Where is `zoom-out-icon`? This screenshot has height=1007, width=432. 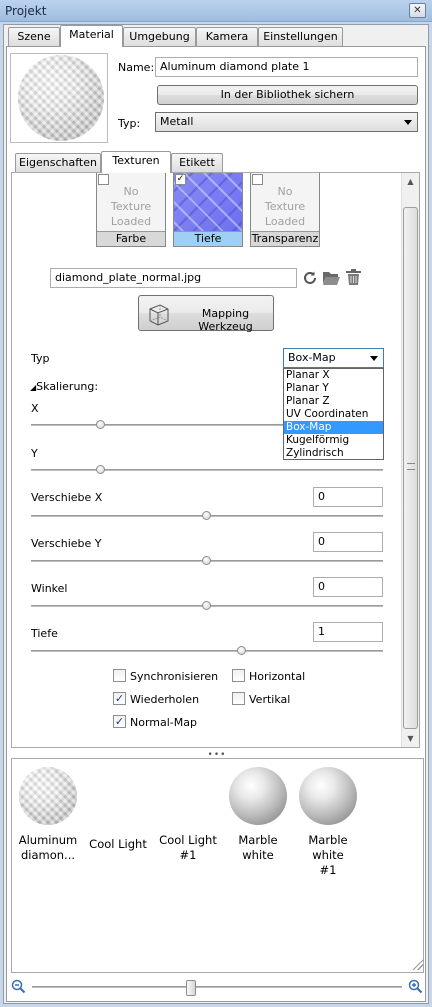
zoom-out-icon is located at coordinates (18, 986).